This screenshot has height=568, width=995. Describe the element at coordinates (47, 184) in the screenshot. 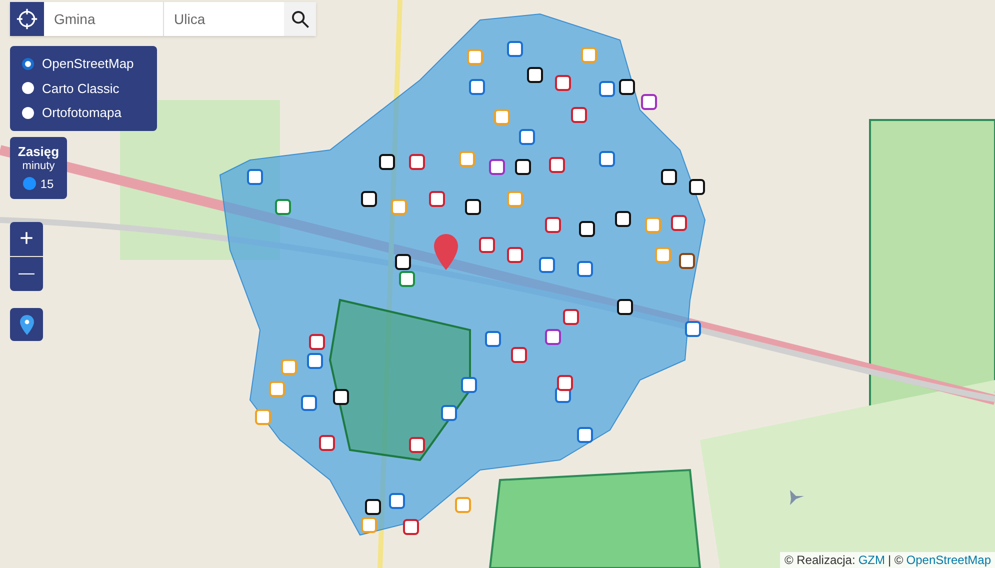

I see `range-value: 15` at that location.